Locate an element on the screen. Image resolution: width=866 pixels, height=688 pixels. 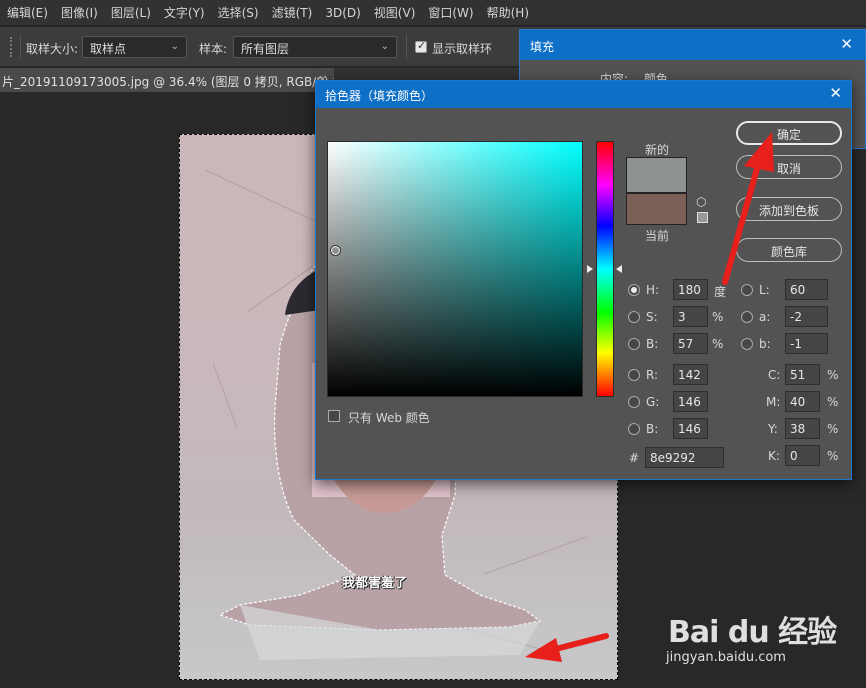
g-label: G: is located at coordinates (653, 402).